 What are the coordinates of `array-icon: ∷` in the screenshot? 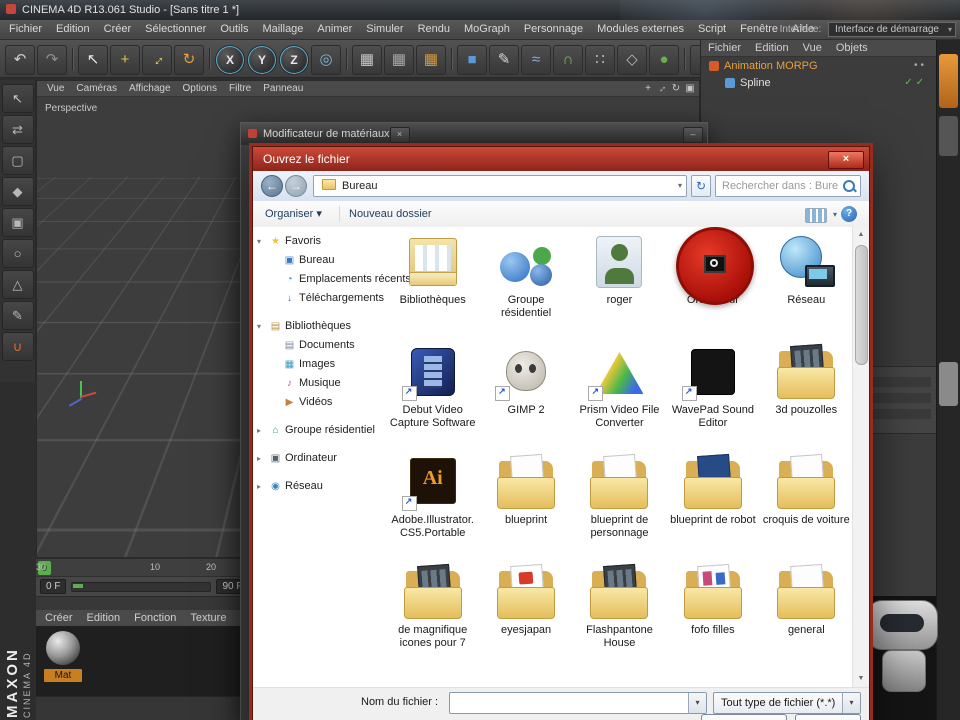 It's located at (600, 60).